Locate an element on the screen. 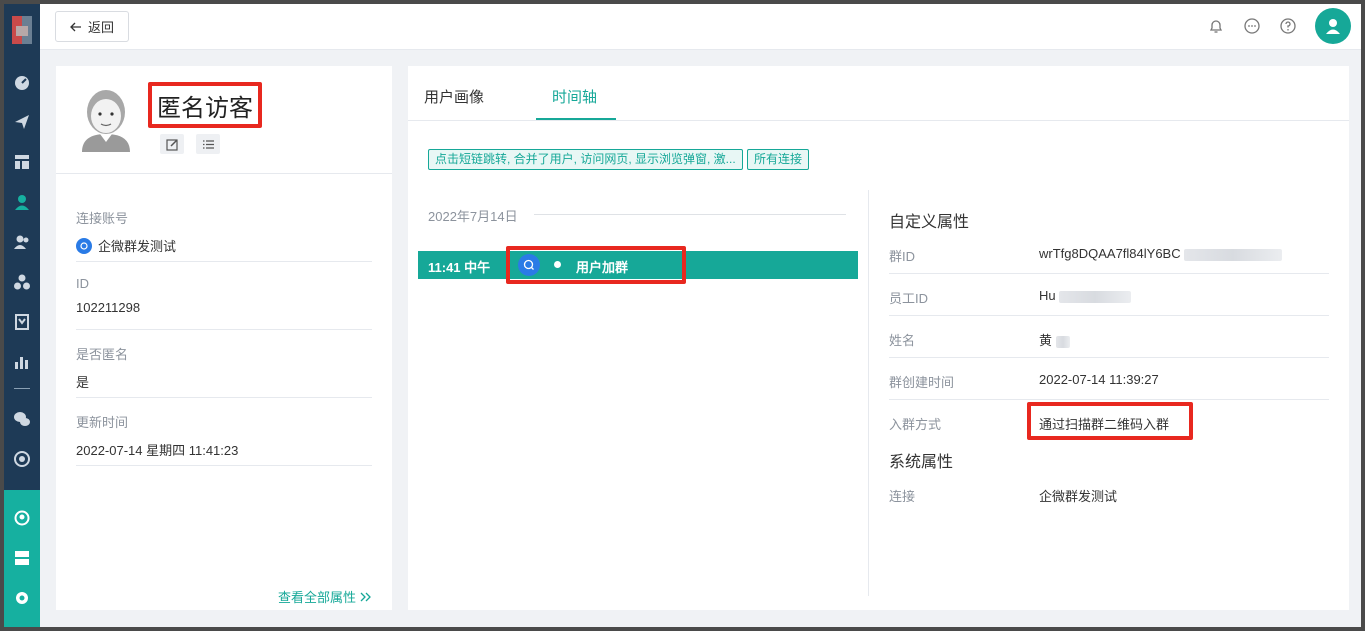 This screenshot has height=631, width=1365. settings-icon is located at coordinates (22, 598).